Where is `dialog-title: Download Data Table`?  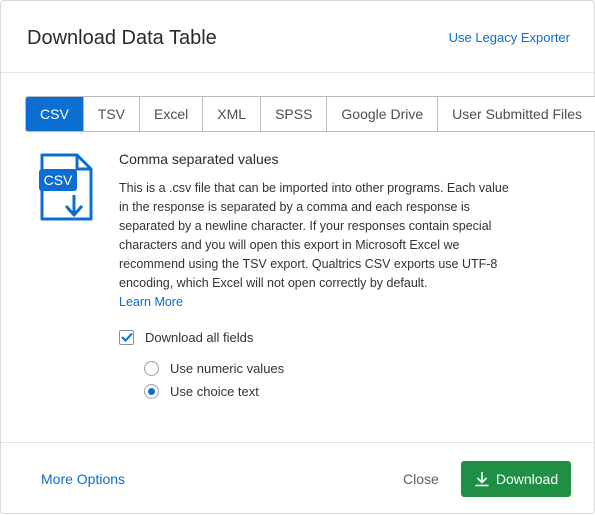
dialog-title: Download Data Table is located at coordinates (122, 38).